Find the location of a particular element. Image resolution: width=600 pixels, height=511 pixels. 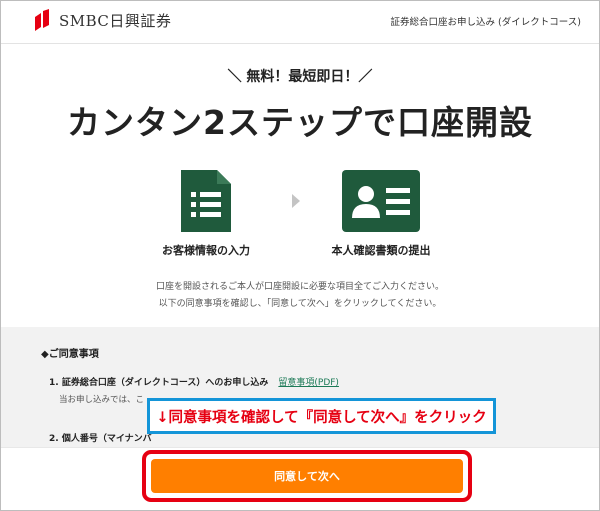

instruction-line-2: 以下の同意事項を確認し、「同意して次へ」をクリックしてください。 is located at coordinates (300, 304).